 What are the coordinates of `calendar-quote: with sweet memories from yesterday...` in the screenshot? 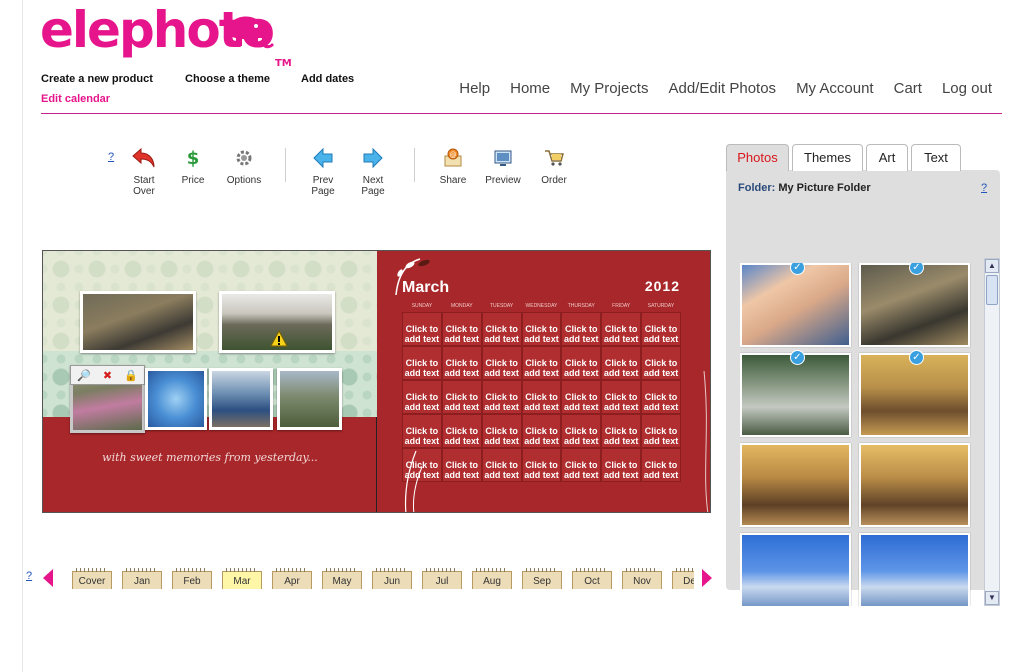 It's located at (210, 457).